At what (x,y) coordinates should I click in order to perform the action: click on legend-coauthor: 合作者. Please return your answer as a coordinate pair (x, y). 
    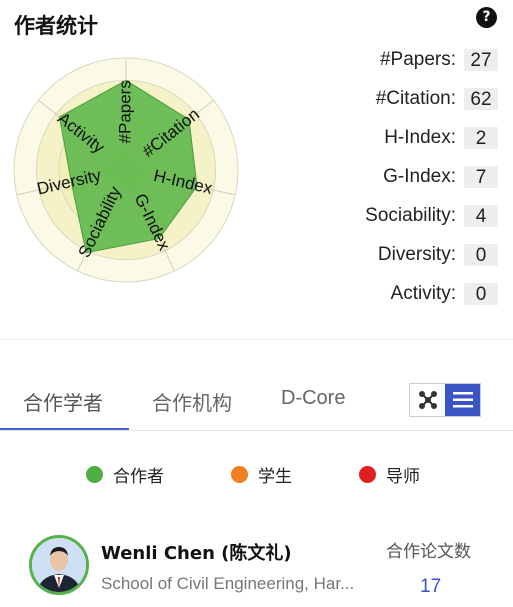
    Looking at the image, I should click on (125, 474).